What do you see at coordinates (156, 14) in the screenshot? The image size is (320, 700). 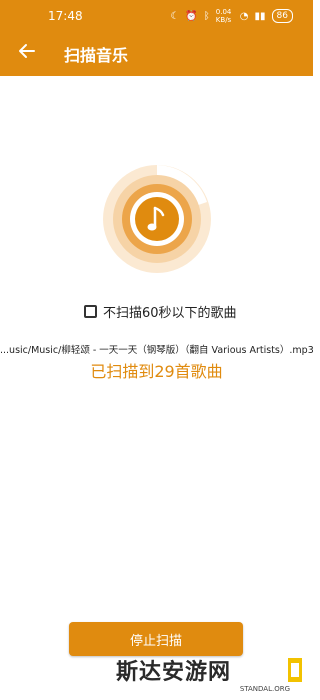 I see `status-bar: 17:48 ☾ ⏰ ᛒ 0.04 KB/s ◔ ▮▮ 86` at bounding box center [156, 14].